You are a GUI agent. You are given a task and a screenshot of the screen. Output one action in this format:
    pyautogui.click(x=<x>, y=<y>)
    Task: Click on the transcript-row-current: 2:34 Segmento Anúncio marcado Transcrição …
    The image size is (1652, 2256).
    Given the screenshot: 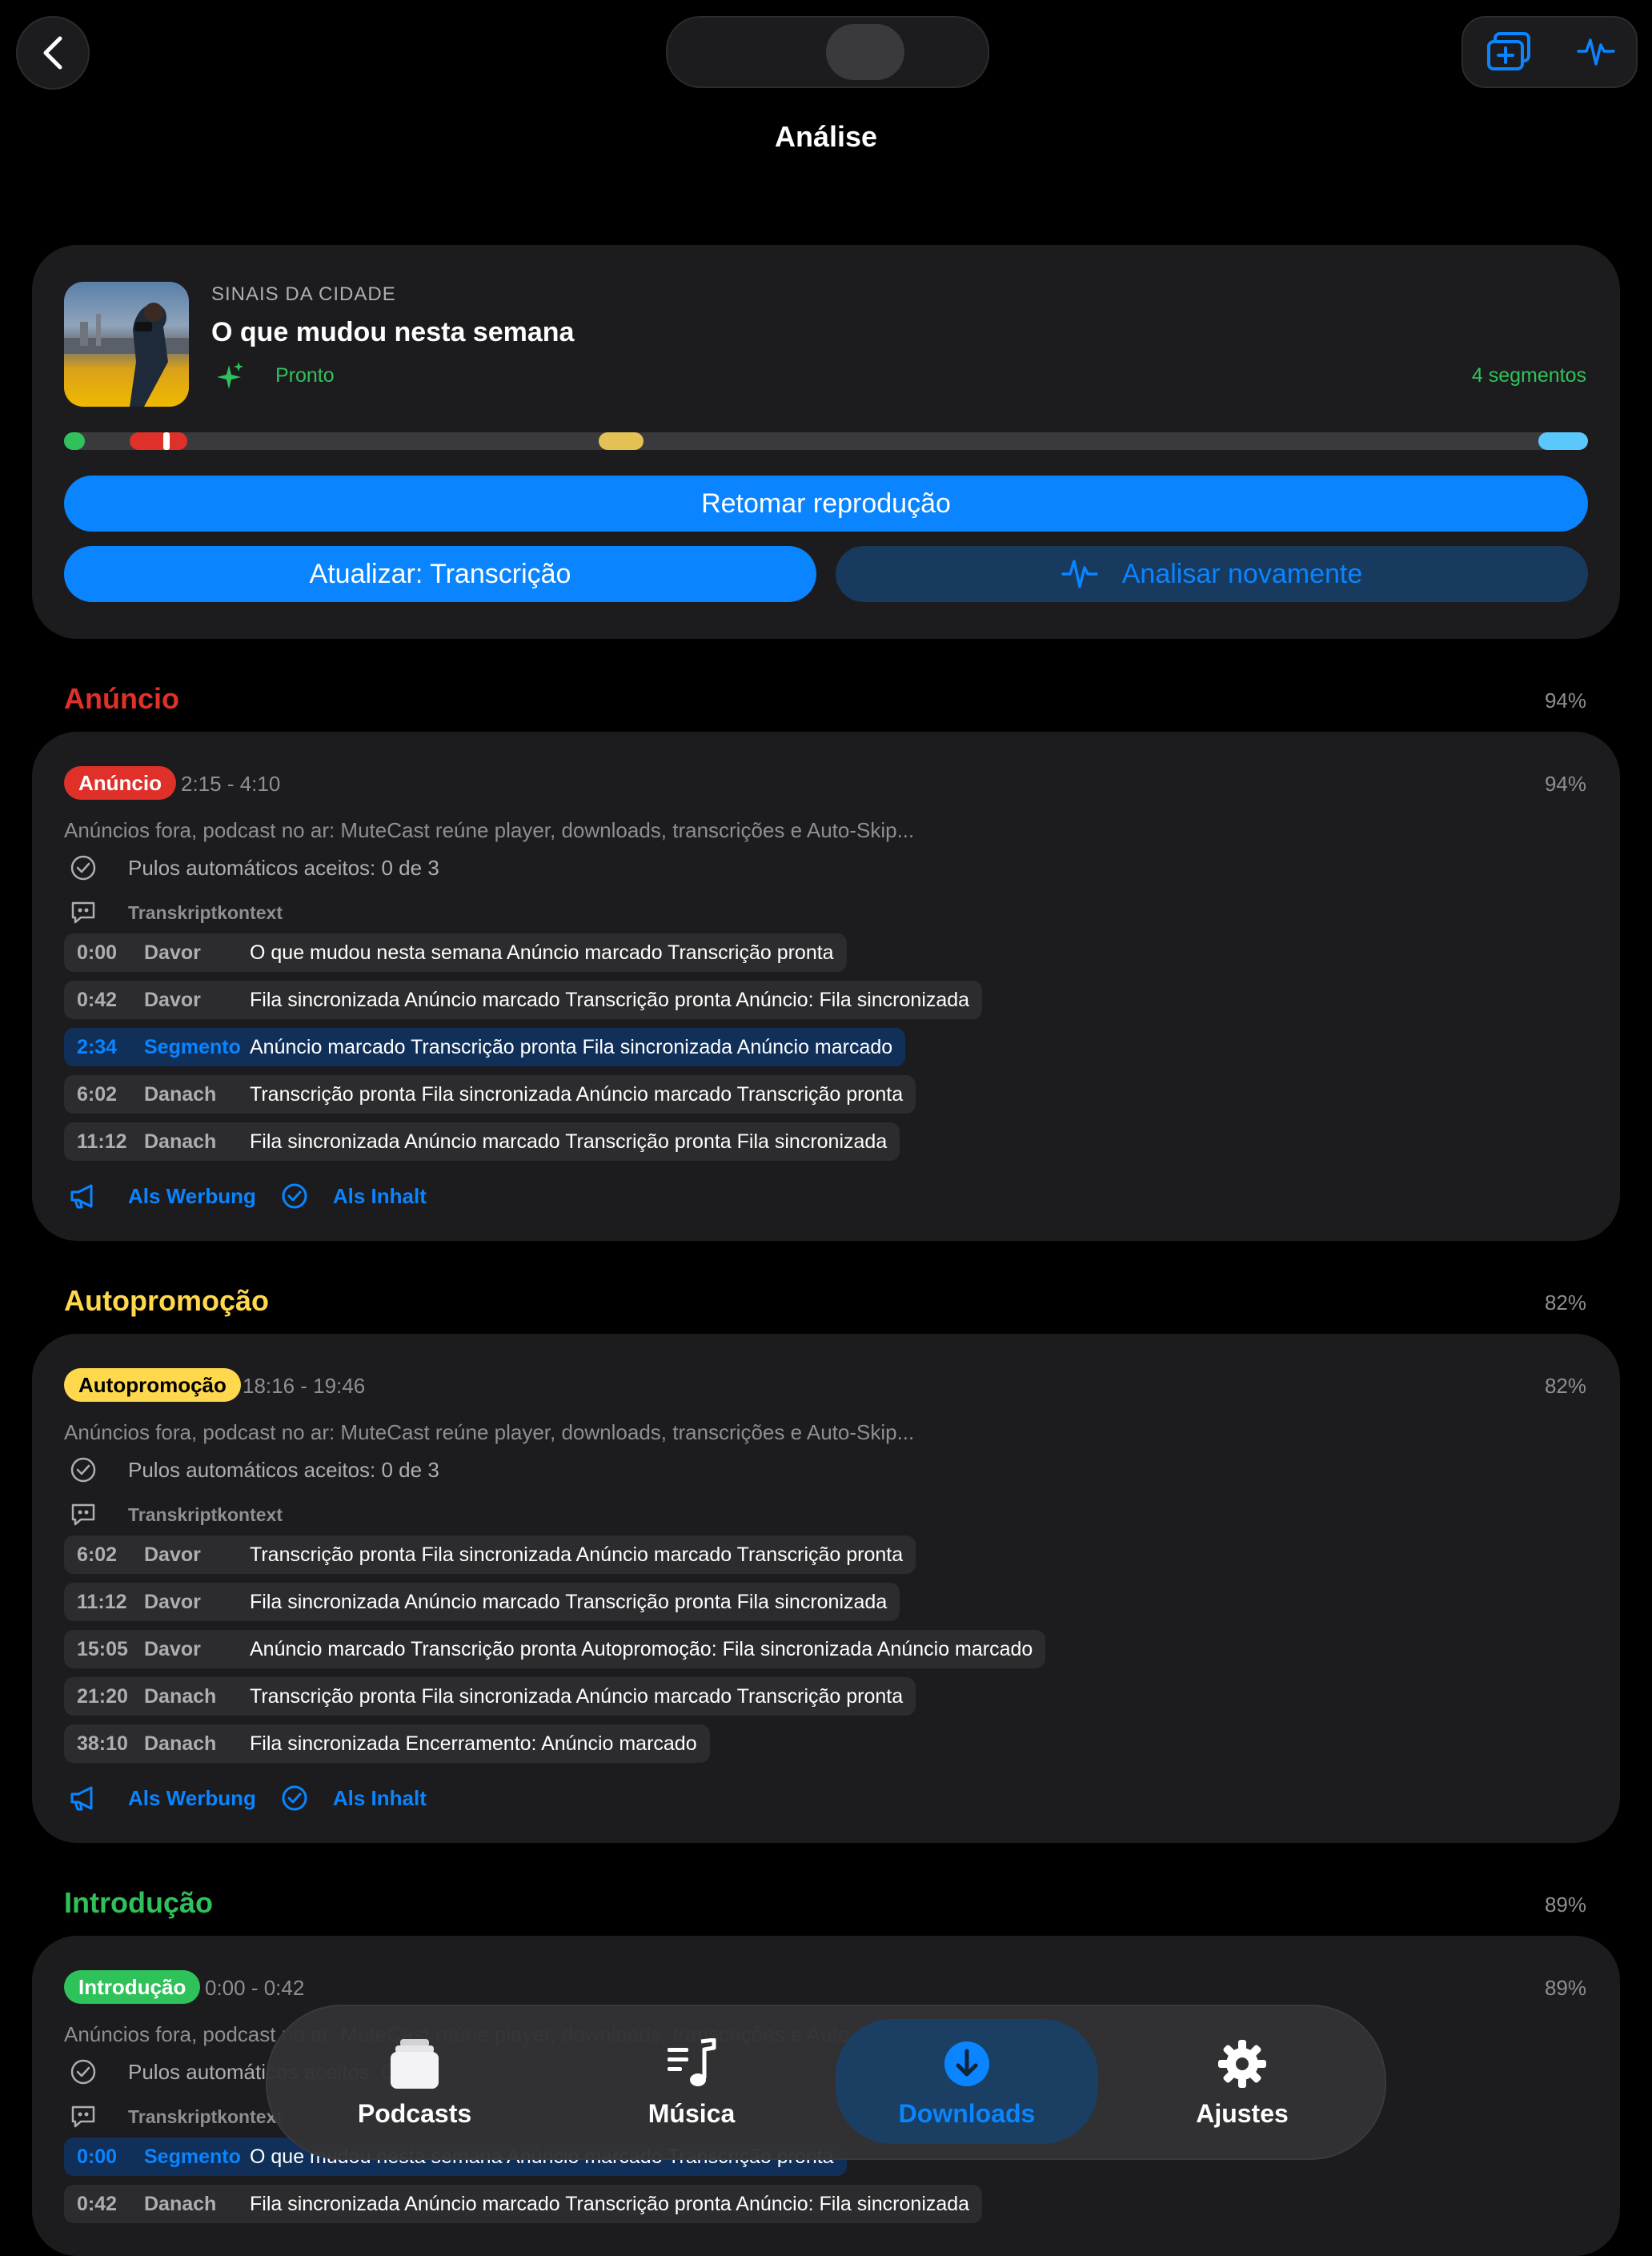 What is the action you would take?
    pyautogui.click(x=485, y=1047)
    